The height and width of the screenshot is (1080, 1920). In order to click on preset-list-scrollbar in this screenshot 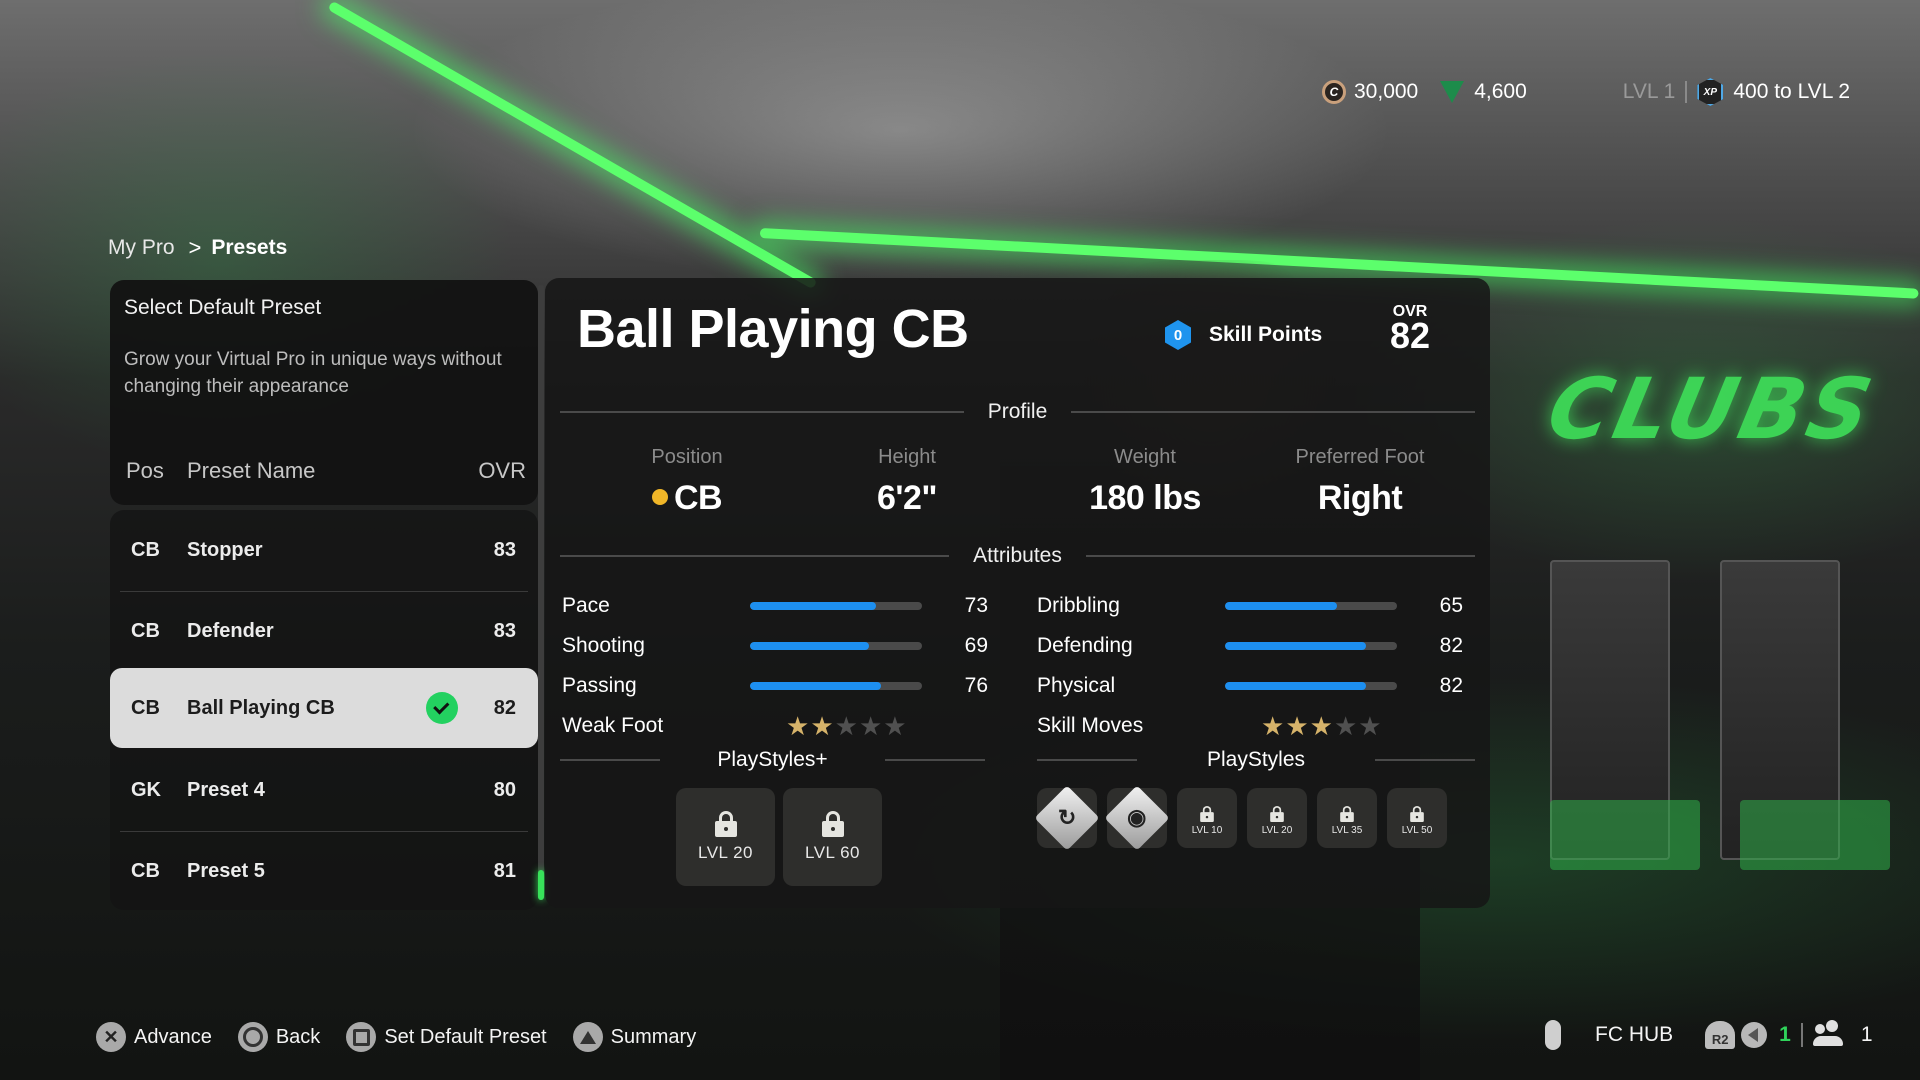, I will do `click(541, 592)`.